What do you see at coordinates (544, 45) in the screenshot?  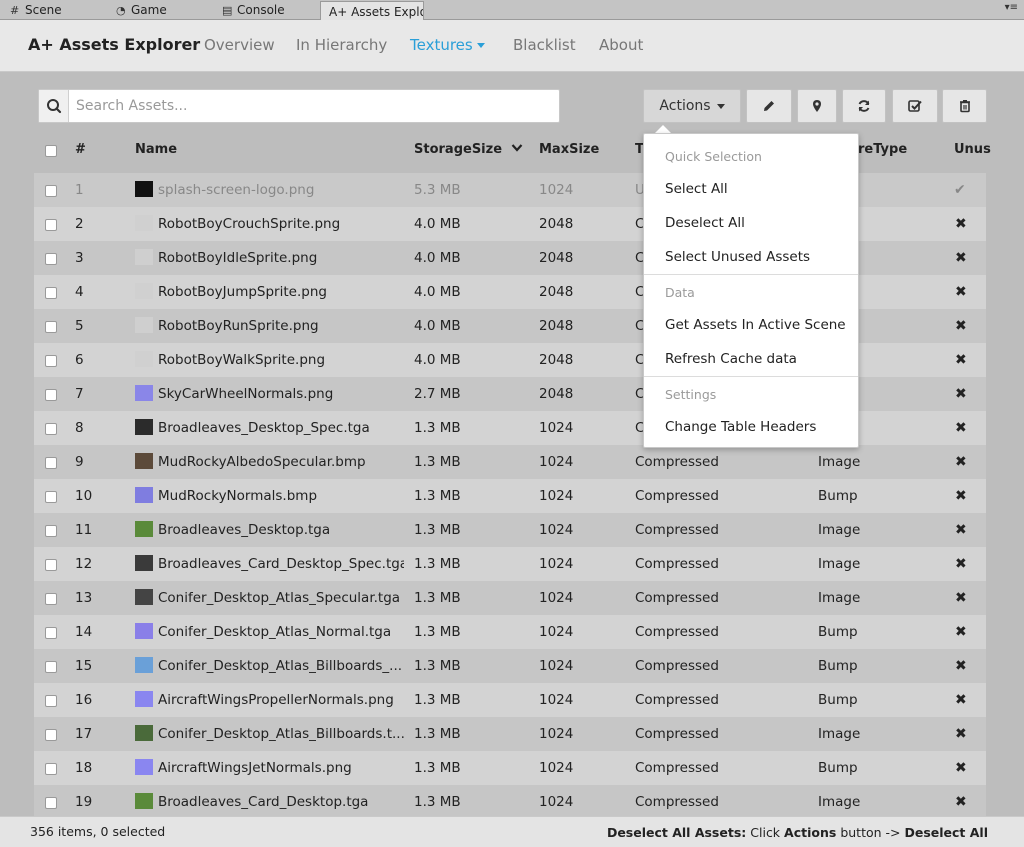 I see `nav-blacklist: Blacklist` at bounding box center [544, 45].